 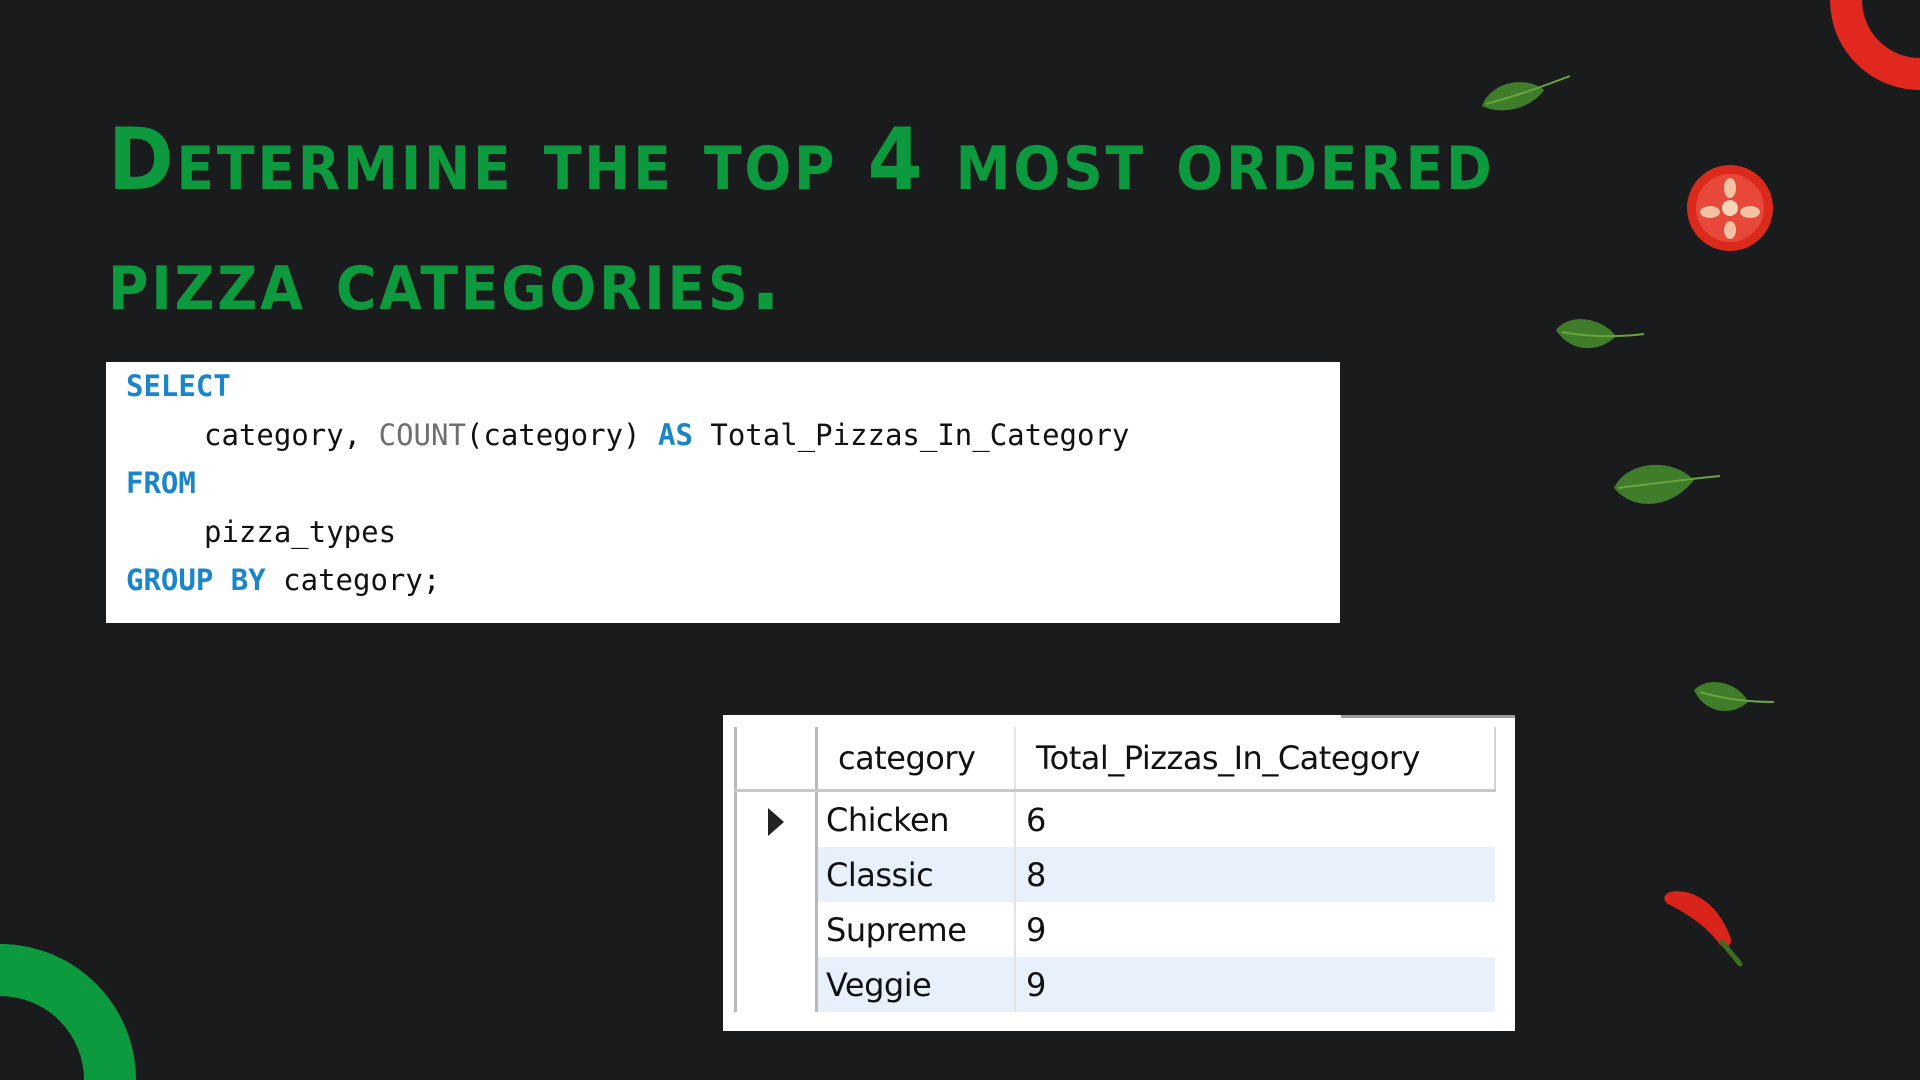 What do you see at coordinates (916, 984) in the screenshot?
I see `cell-category: Veggie` at bounding box center [916, 984].